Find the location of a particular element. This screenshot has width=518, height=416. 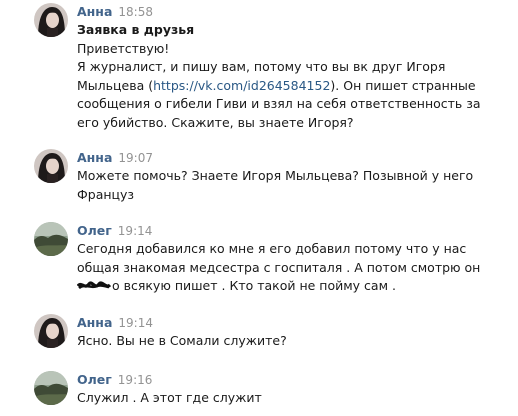

message-line: Француз is located at coordinates (106, 194).